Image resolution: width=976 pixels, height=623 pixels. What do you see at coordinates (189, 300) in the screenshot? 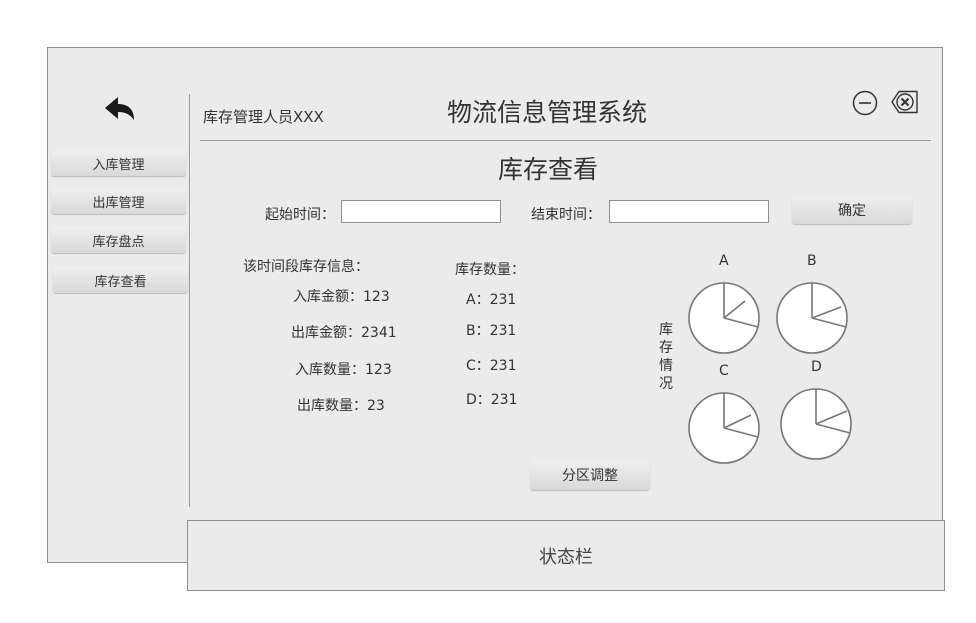
I see `sidebar-divider` at bounding box center [189, 300].